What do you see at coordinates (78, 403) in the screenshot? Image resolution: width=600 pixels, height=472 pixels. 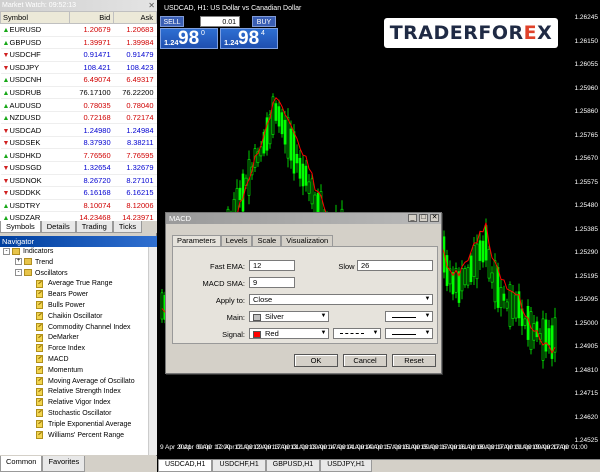 I see `navigator-item: Relative Vigor Index` at bounding box center [78, 403].